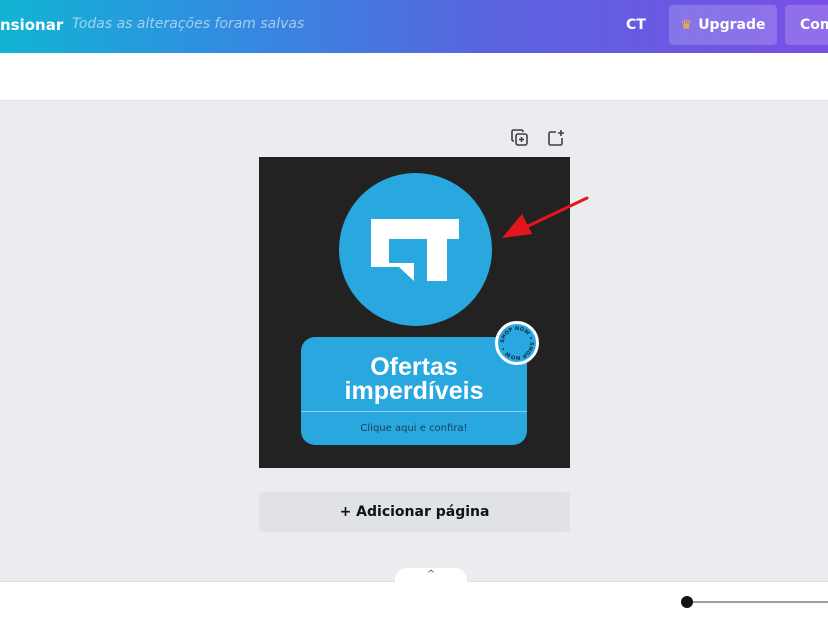 The width and height of the screenshot is (828, 621). Describe the element at coordinates (414, 428) in the screenshot. I see `offer-cta: Clique aqui e confira!` at that location.